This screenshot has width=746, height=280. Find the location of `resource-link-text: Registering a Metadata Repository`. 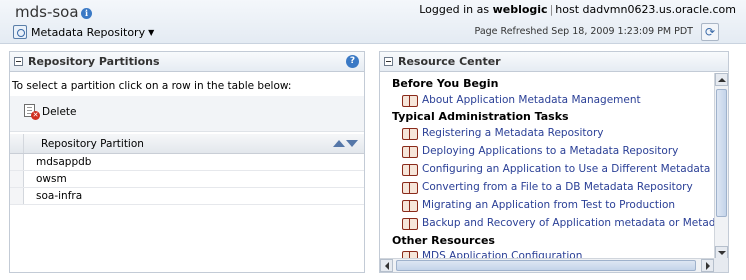

resource-link-text: Registering a Metadata Repository is located at coordinates (513, 133).